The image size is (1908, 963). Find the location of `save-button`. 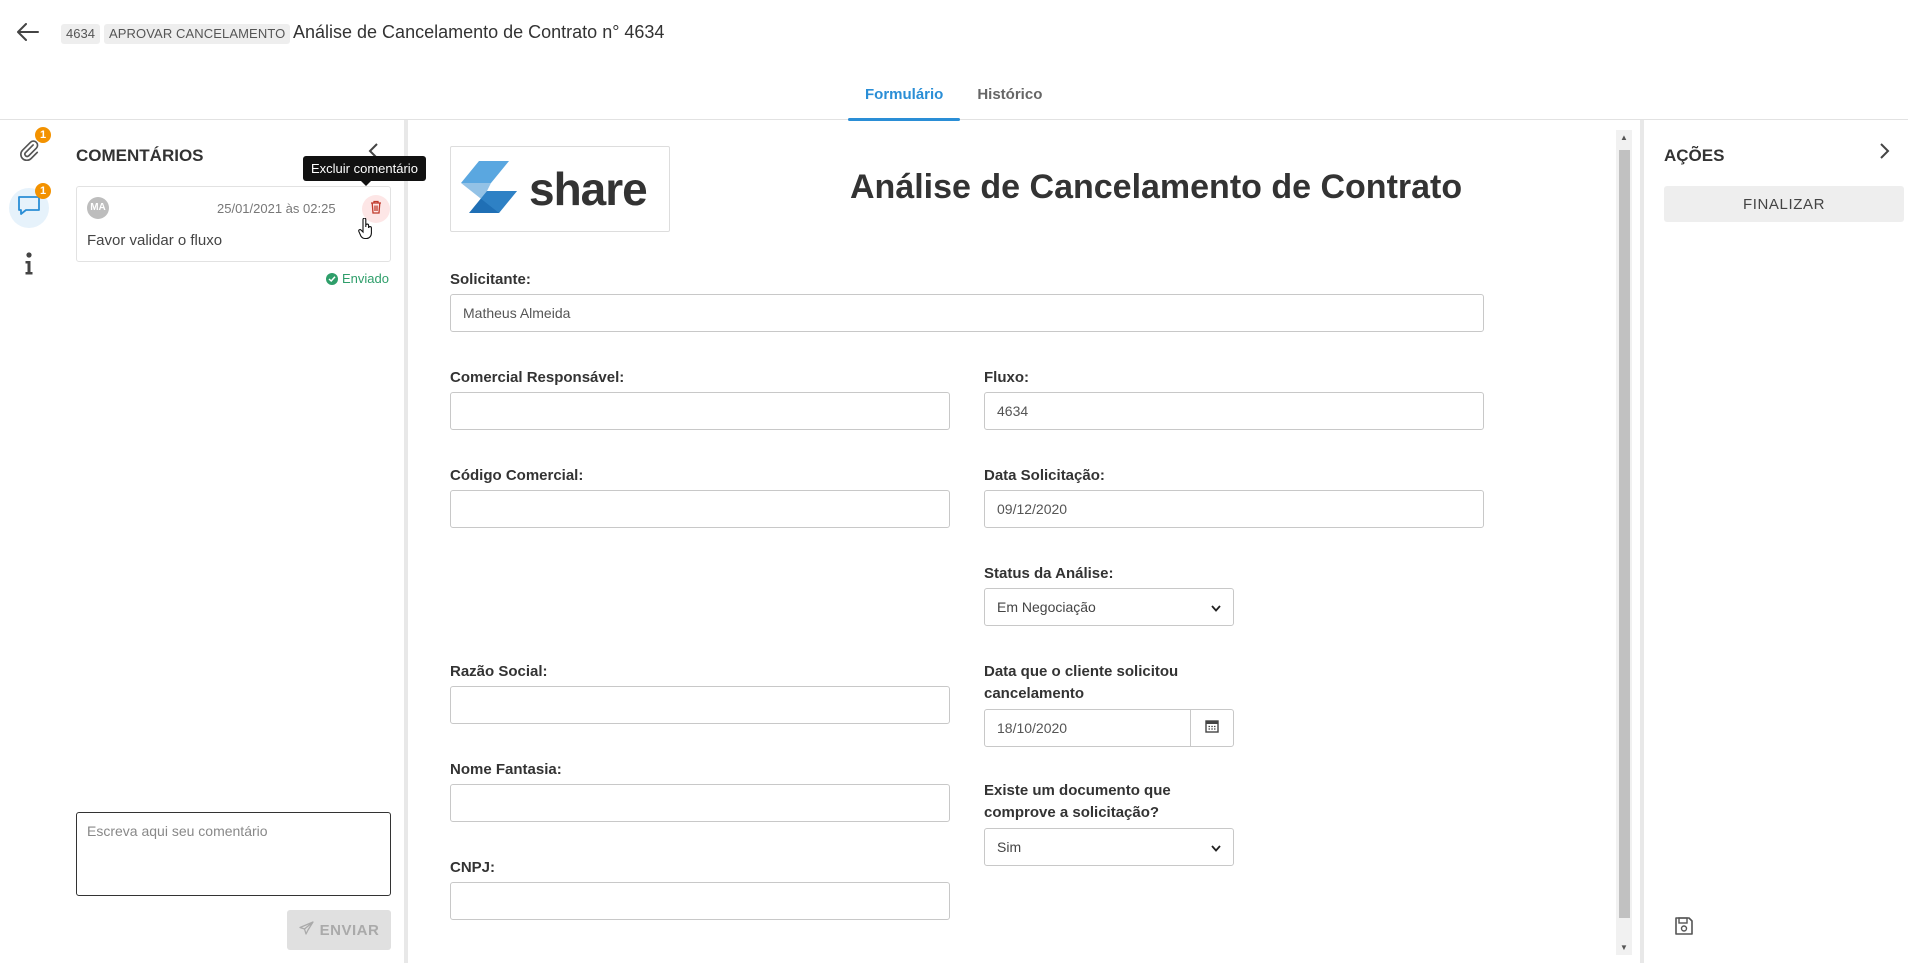

save-button is located at coordinates (1684, 928).